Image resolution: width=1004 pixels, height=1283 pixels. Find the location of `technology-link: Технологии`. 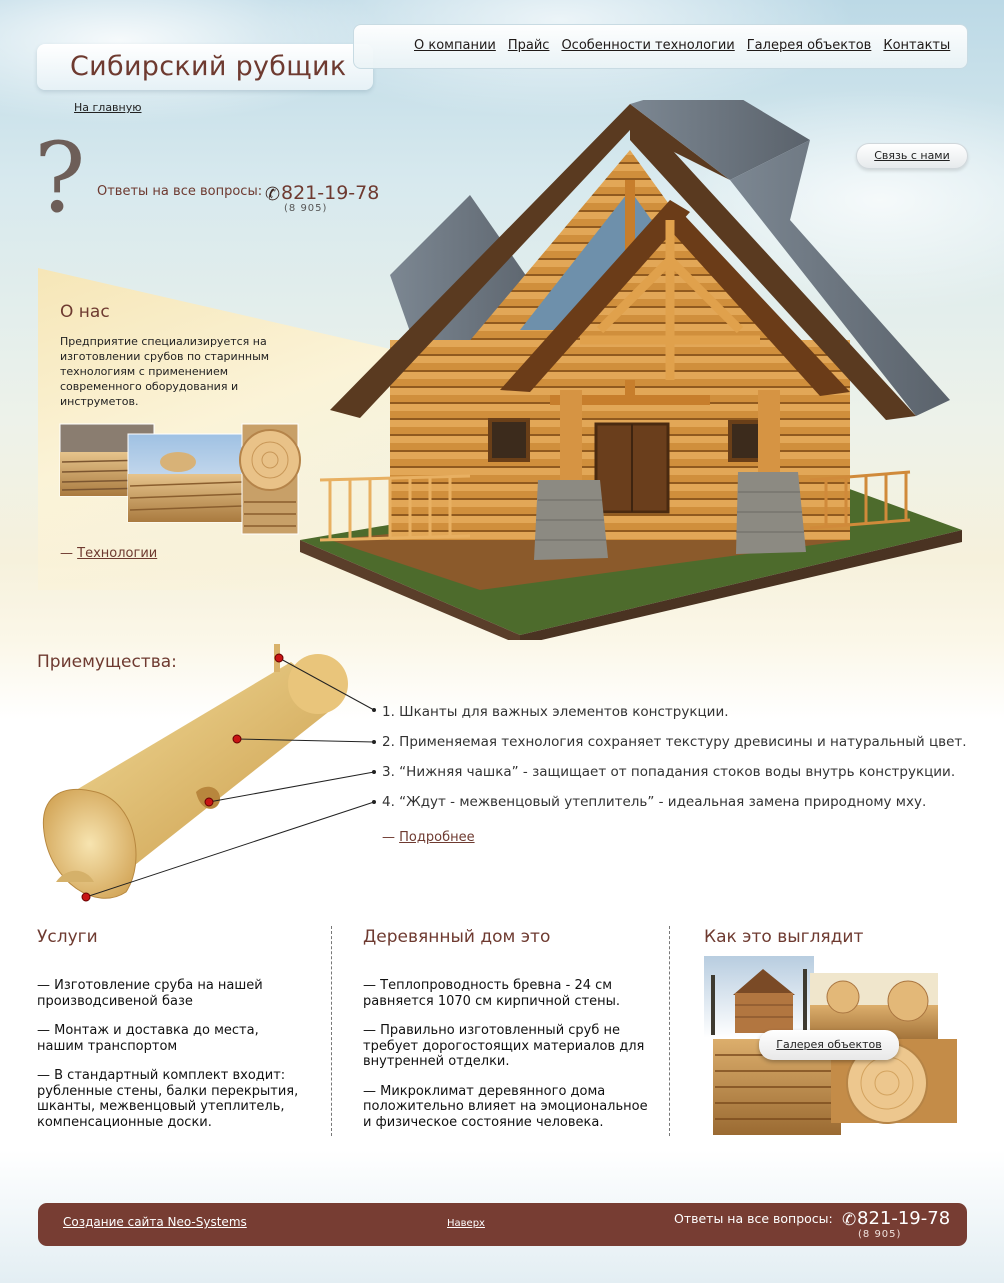

technology-link: Технологии is located at coordinates (117, 553).